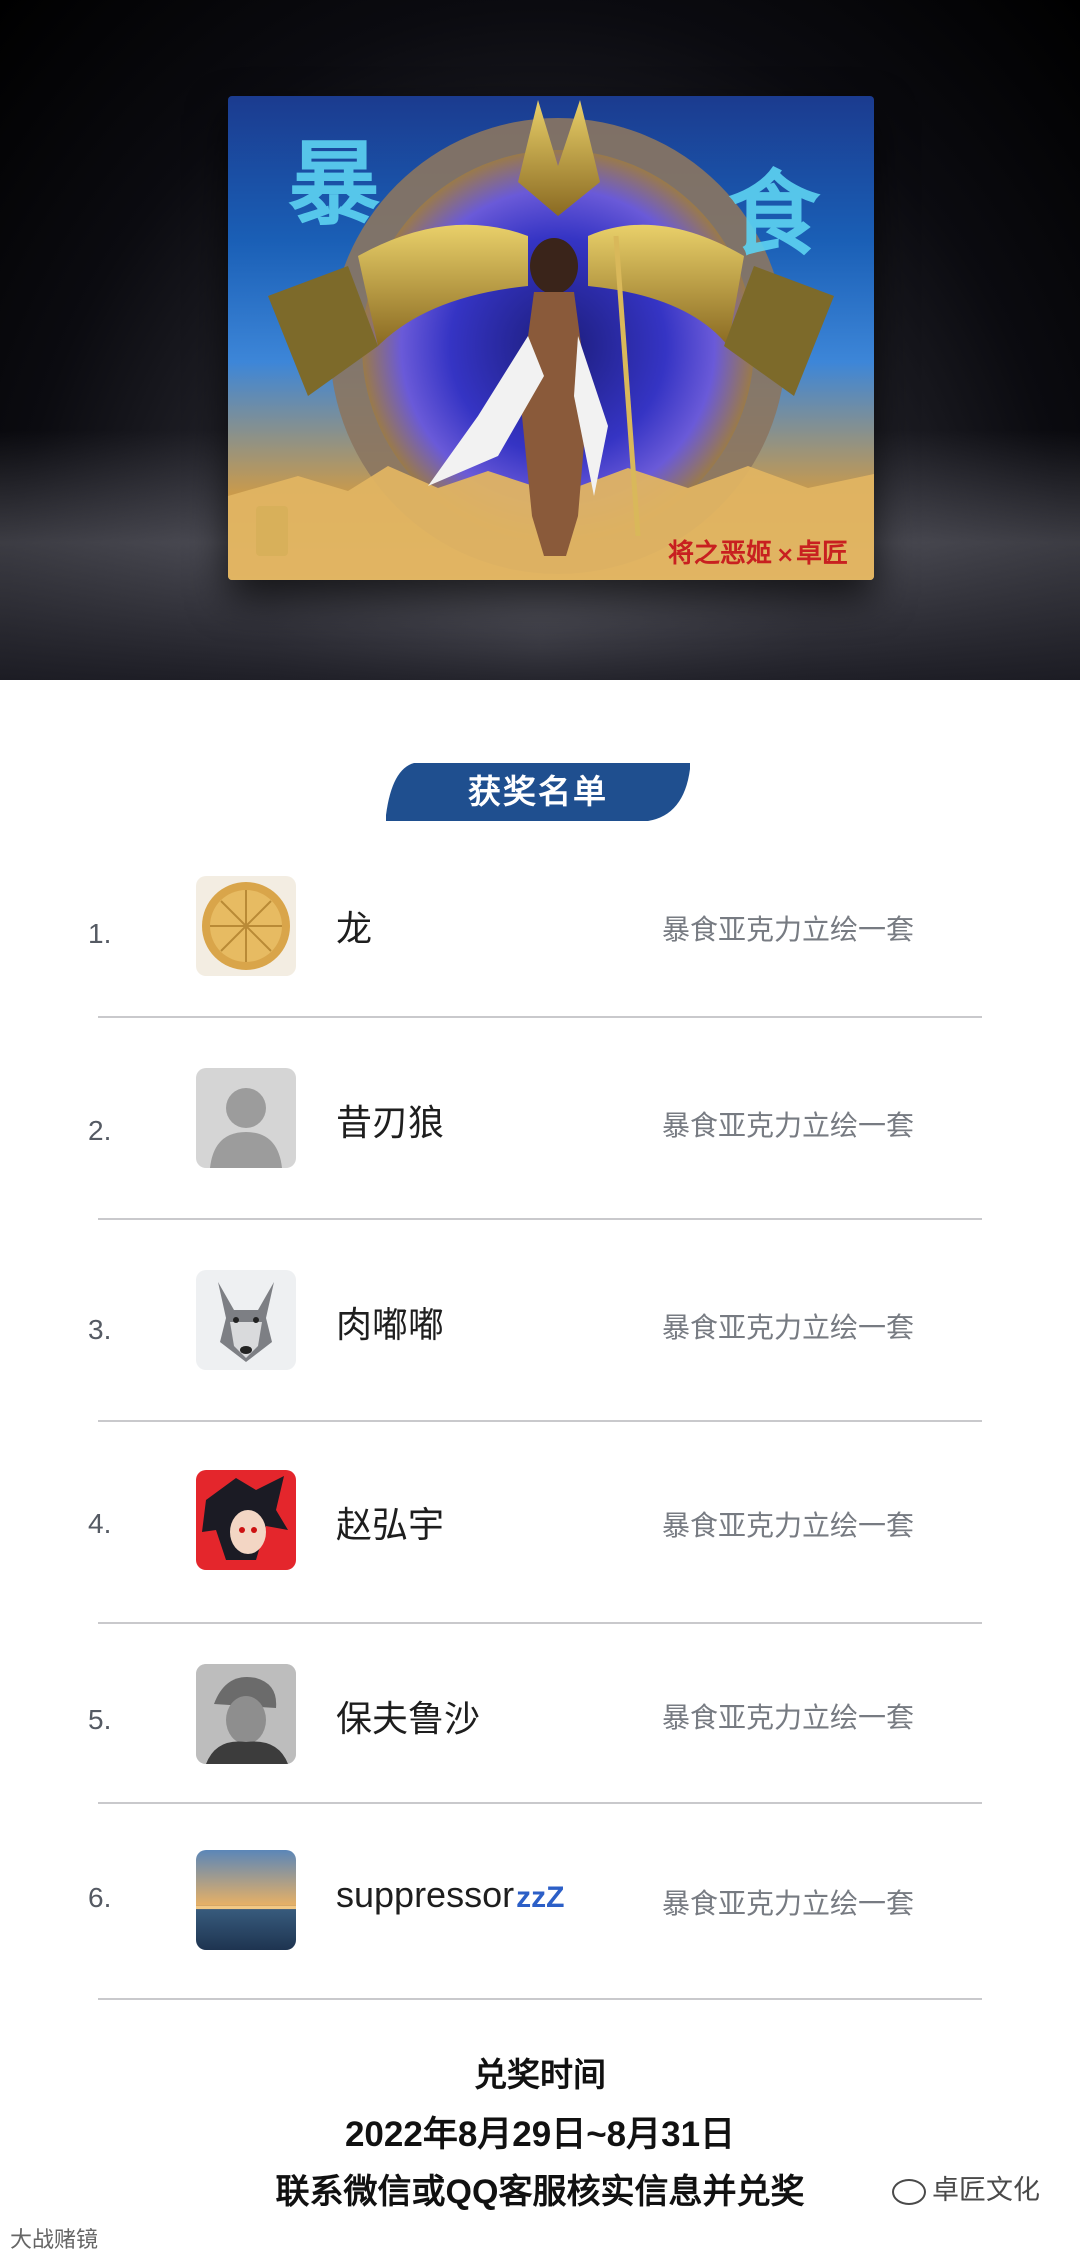 The width and height of the screenshot is (1080, 2254). Describe the element at coordinates (425, 1894) in the screenshot. I see `winner-name-text: suppressor` at that location.